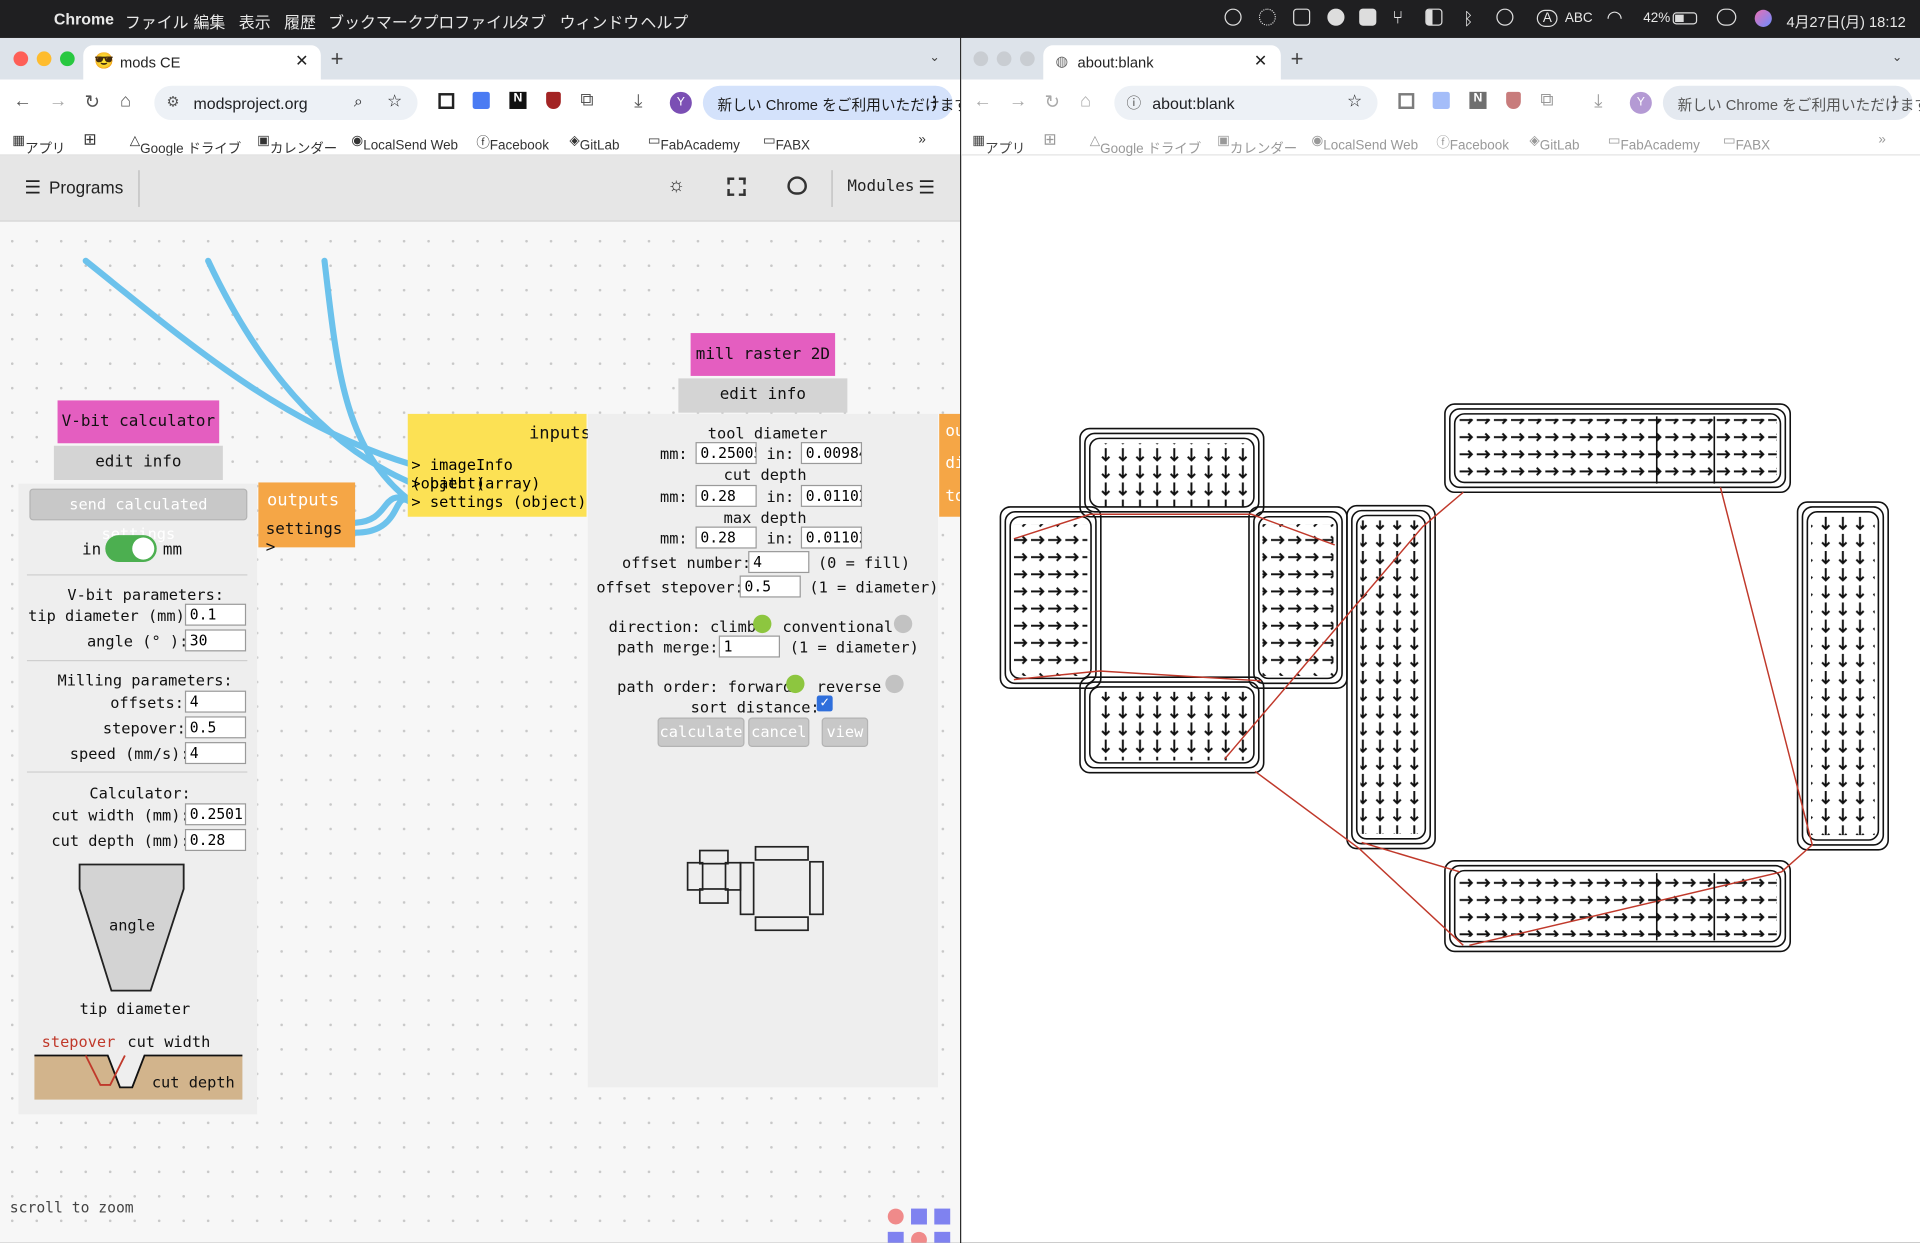 This screenshot has height=1243, width=1920. Describe the element at coordinates (1505, 17) in the screenshot. I see `emoji-icon` at that location.